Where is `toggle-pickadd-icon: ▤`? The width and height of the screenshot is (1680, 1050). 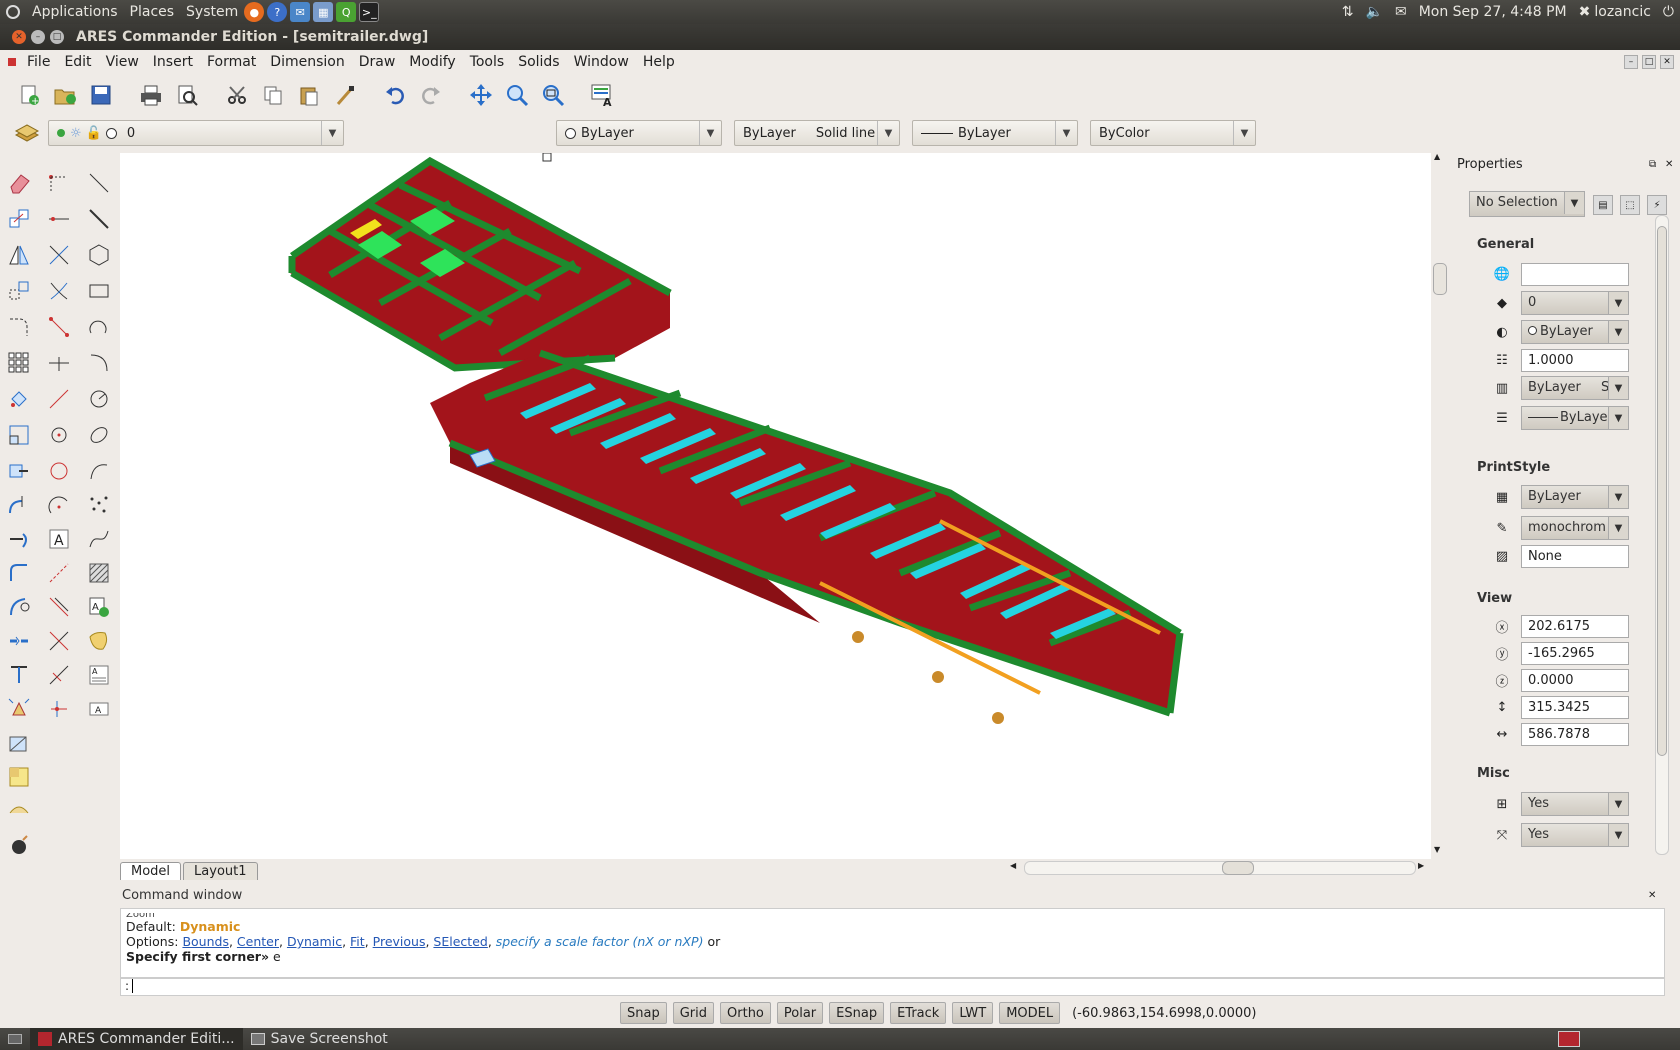 toggle-pickadd-icon: ▤ is located at coordinates (1603, 205).